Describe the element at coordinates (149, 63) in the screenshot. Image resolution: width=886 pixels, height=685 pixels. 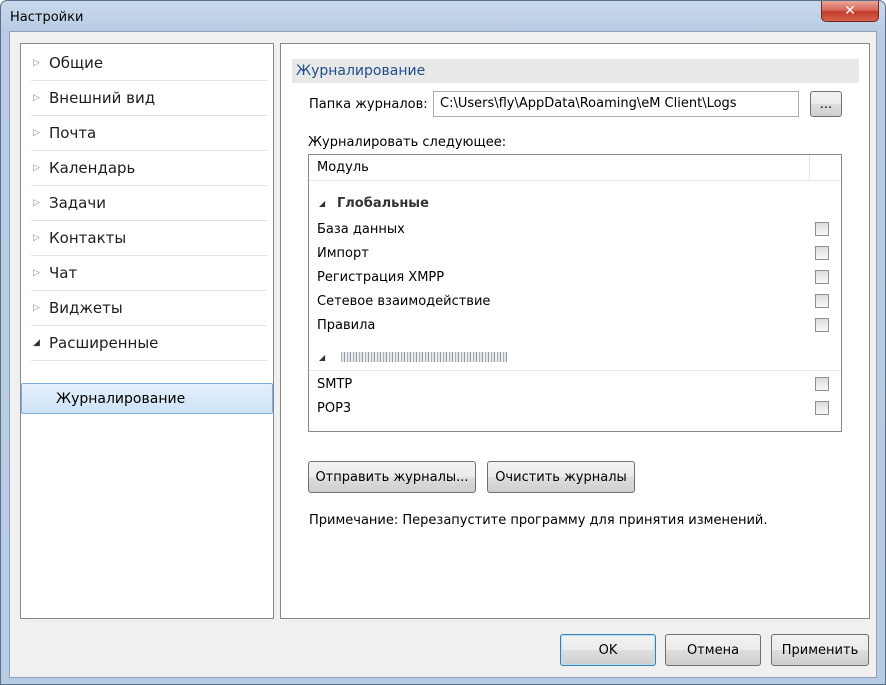
I see `sidebar-item-general: ▷ Общие` at that location.